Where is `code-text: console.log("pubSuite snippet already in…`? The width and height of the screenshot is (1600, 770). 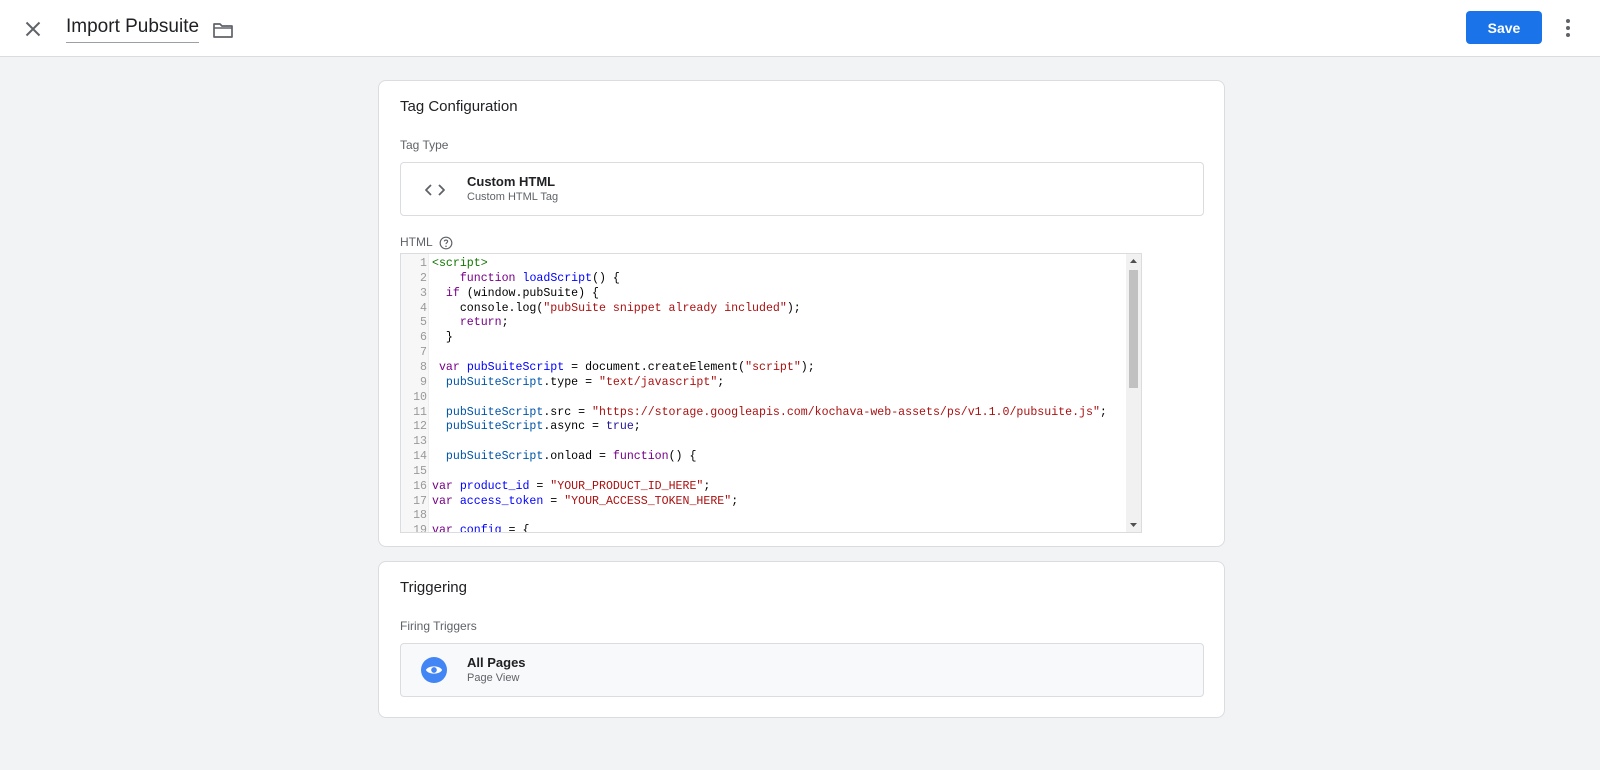
code-text: console.log("pubSuite snippet already in… is located at coordinates (616, 308).